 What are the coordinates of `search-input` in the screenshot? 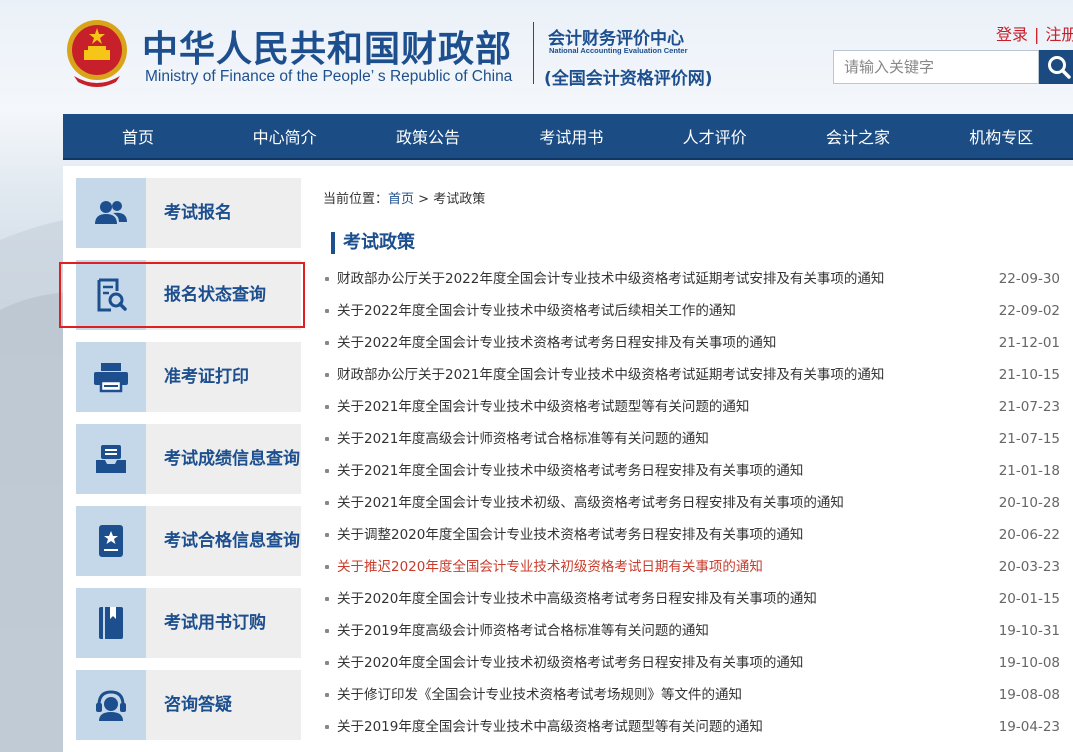 It's located at (936, 67).